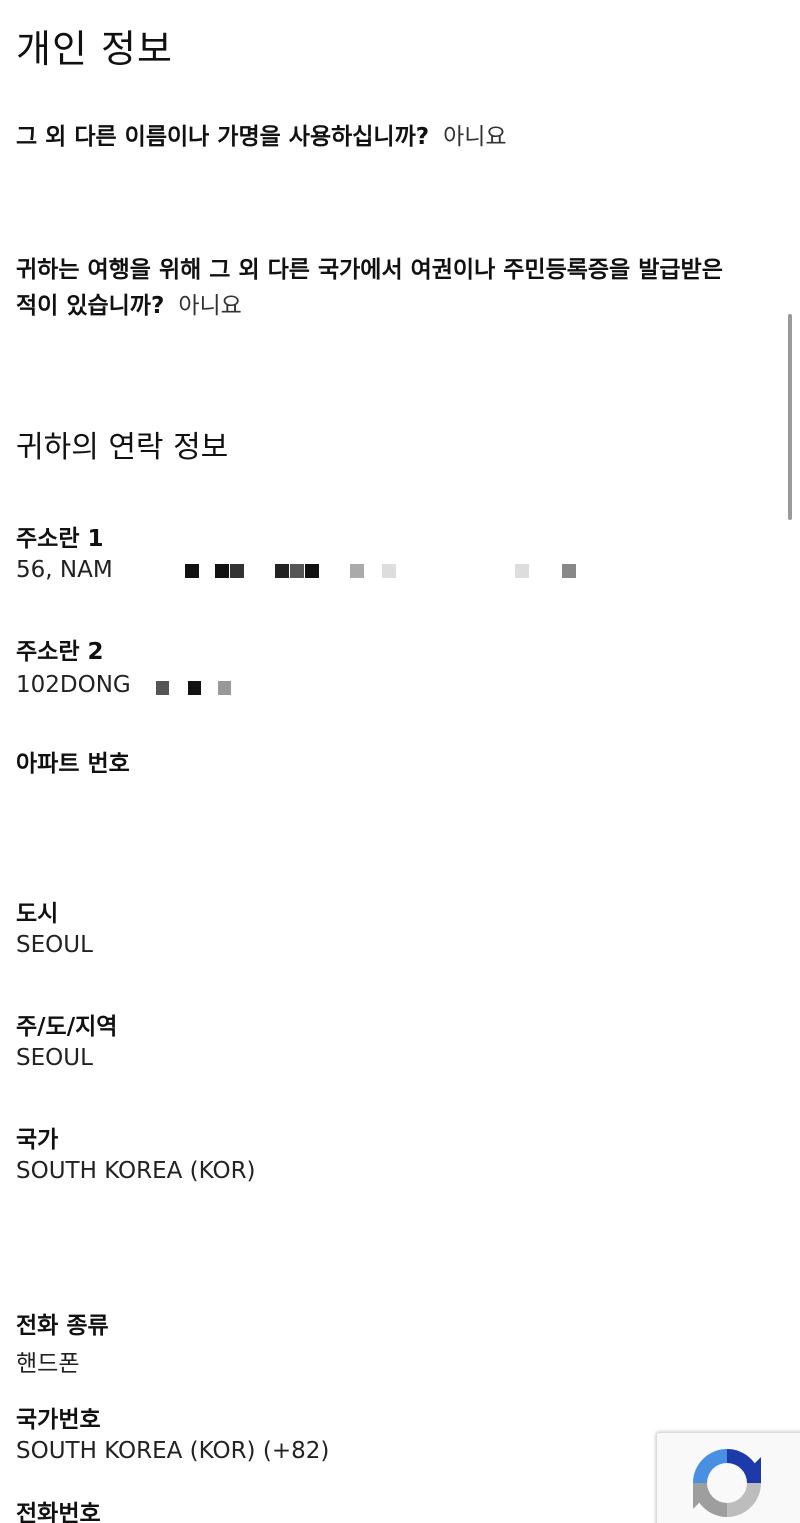  Describe the element at coordinates (60, 539) in the screenshot. I see `address1-label: 주소란 1` at that location.